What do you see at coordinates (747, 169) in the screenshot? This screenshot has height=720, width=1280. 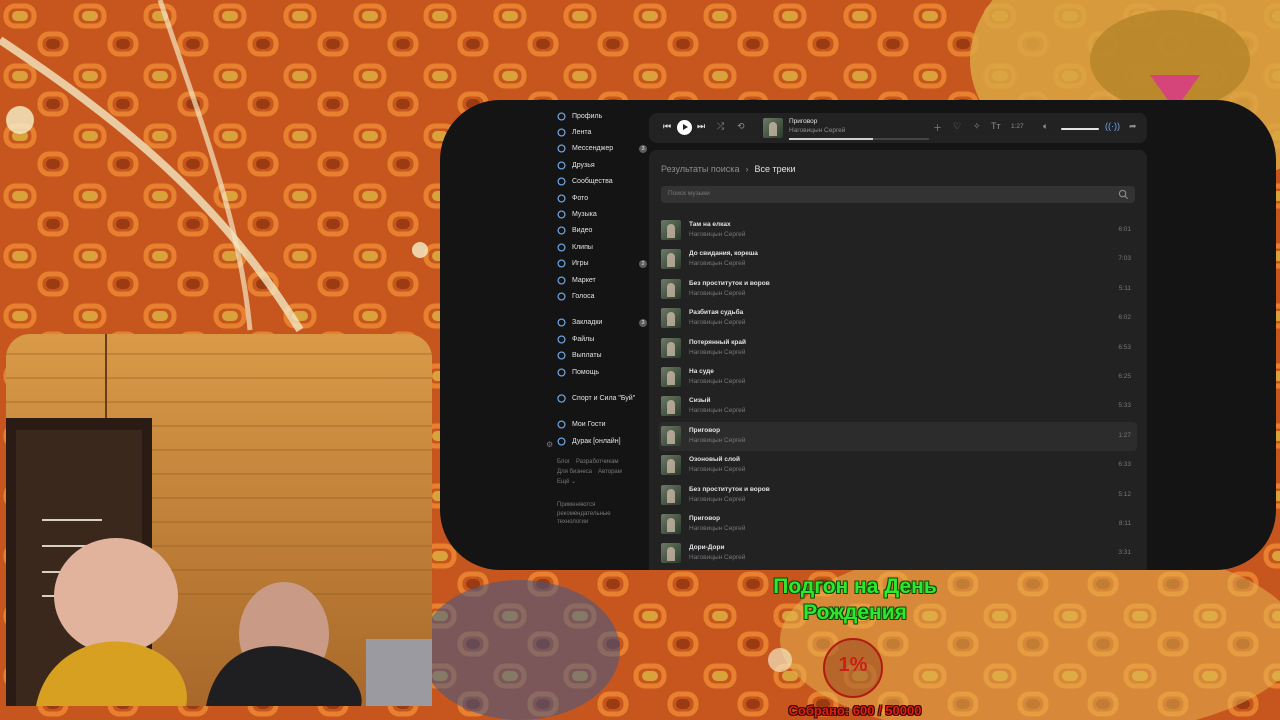 I see `chevron-right-icon: ›` at bounding box center [747, 169].